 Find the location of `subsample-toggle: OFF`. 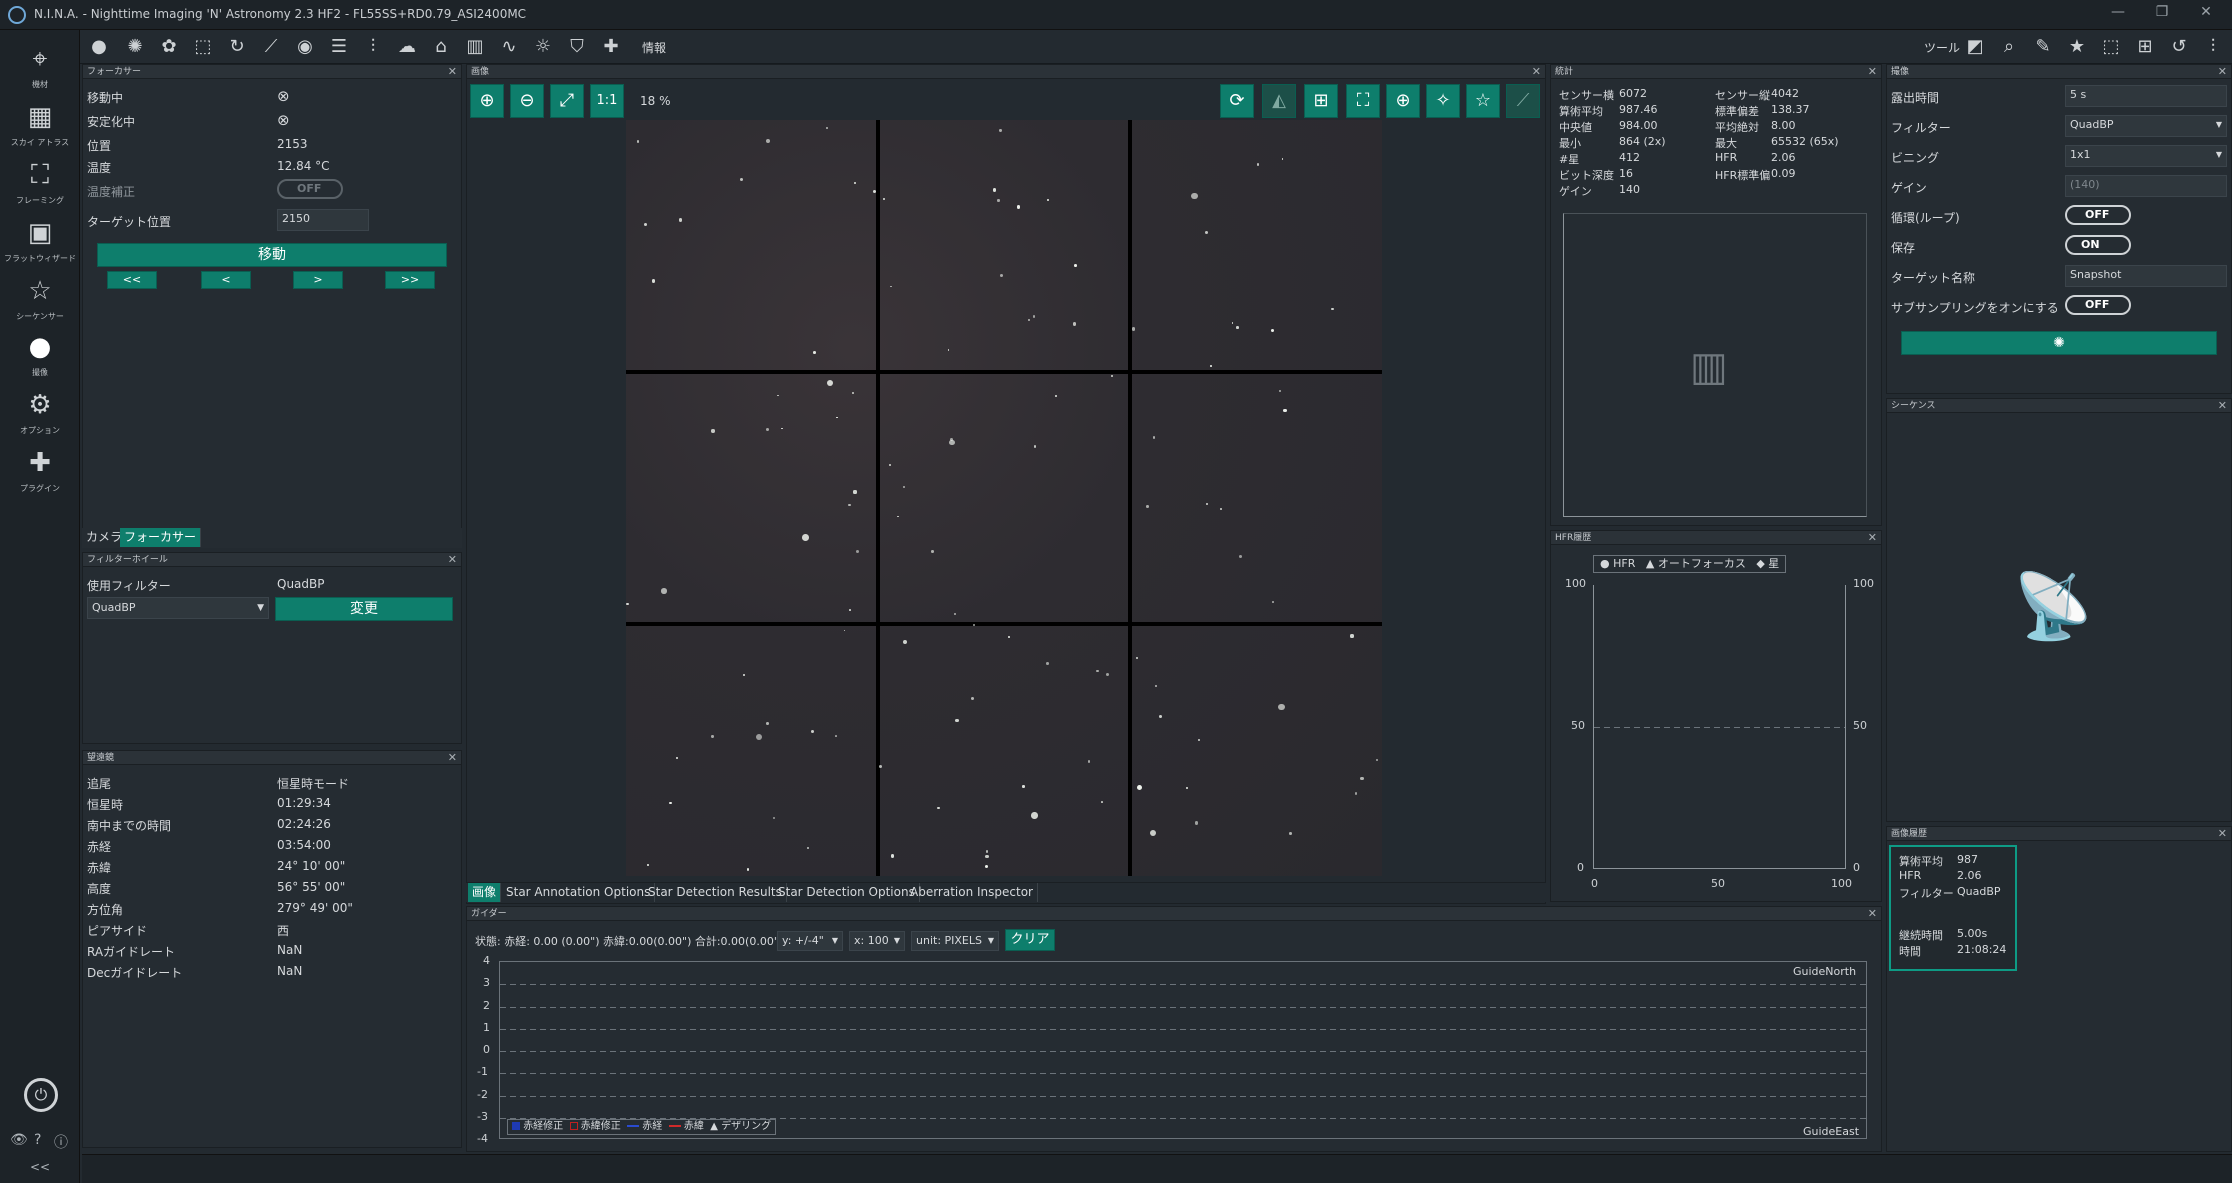

subsample-toggle: OFF is located at coordinates (2098, 305).